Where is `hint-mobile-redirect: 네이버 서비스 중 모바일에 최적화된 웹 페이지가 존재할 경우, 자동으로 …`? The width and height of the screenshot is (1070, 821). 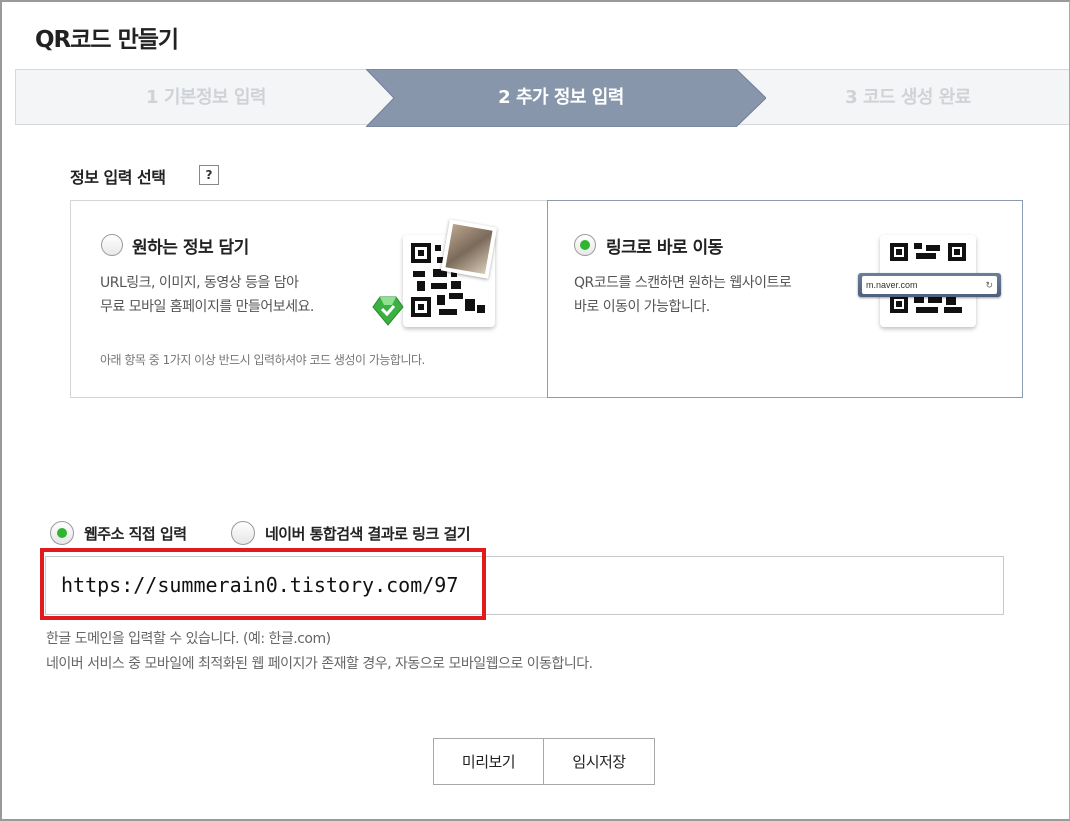 hint-mobile-redirect: 네이버 서비스 중 모바일에 최적화된 웹 페이지가 존재할 경우, 자동으로 … is located at coordinates (319, 664).